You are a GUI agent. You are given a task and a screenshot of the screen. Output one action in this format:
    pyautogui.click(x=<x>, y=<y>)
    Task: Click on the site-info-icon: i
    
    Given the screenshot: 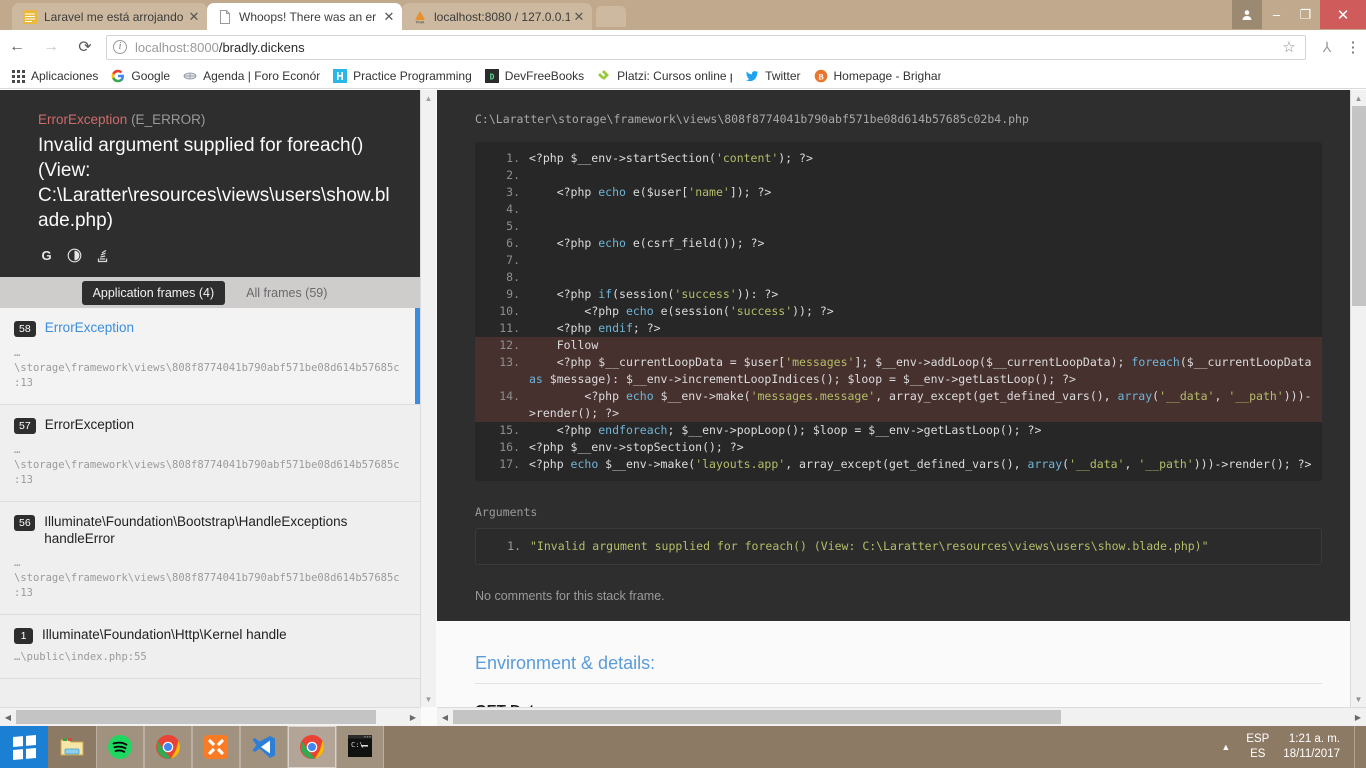 What is the action you would take?
    pyautogui.click(x=120, y=47)
    